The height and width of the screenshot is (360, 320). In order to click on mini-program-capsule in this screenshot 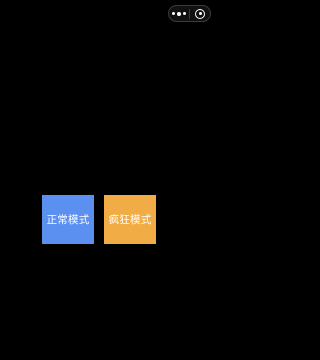, I will do `click(189, 13)`.